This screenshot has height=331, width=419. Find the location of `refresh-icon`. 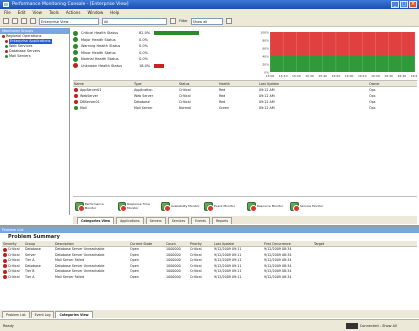

refresh-icon is located at coordinates (24, 21).